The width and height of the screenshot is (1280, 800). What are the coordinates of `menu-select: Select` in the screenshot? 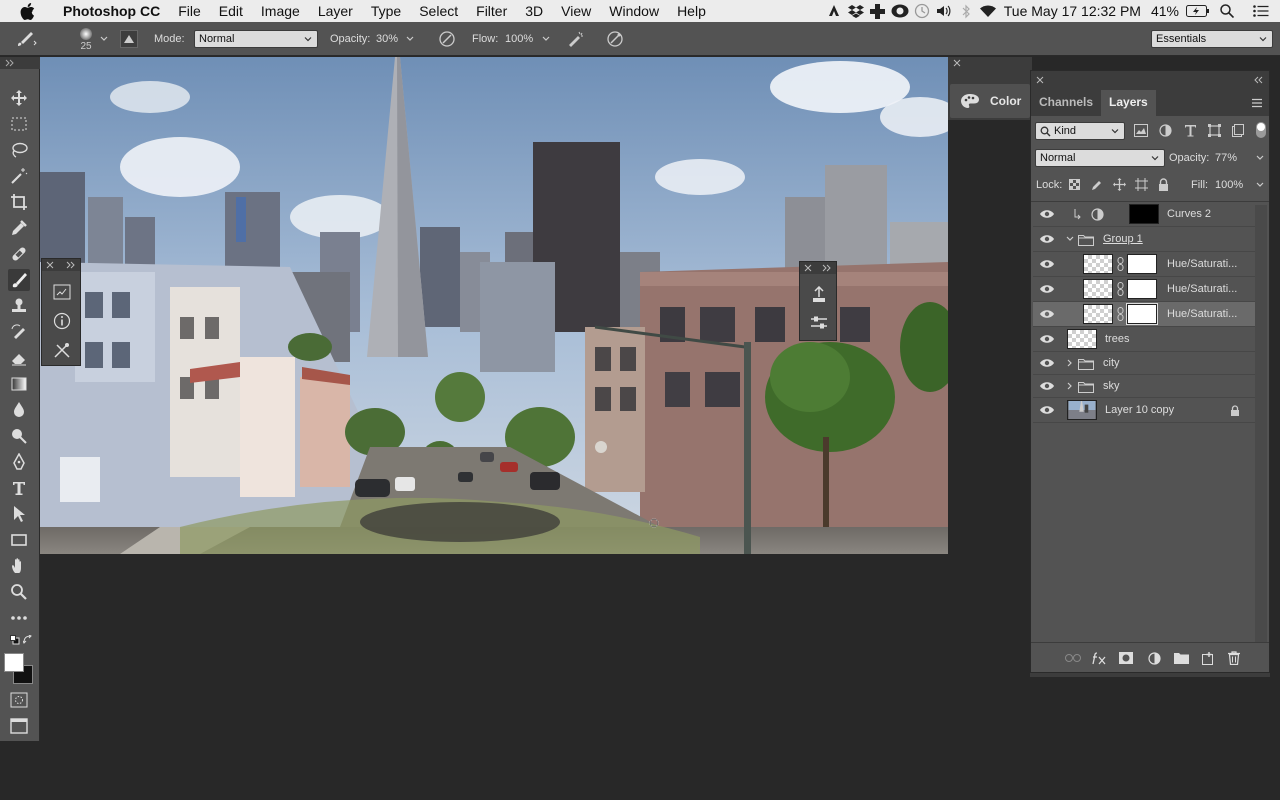 It's located at (438, 11).